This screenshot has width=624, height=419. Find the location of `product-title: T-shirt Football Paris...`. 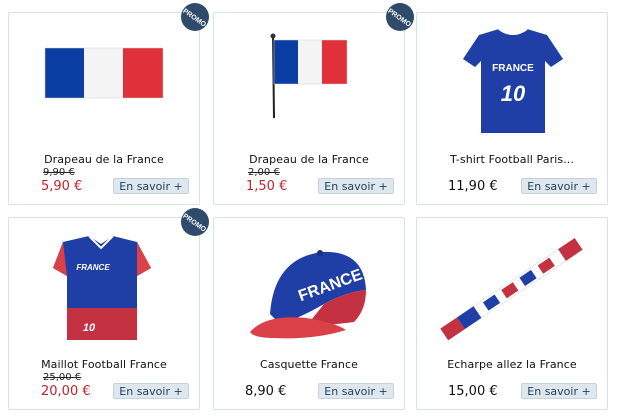

product-title: T-shirt Football Paris... is located at coordinates (512, 159).